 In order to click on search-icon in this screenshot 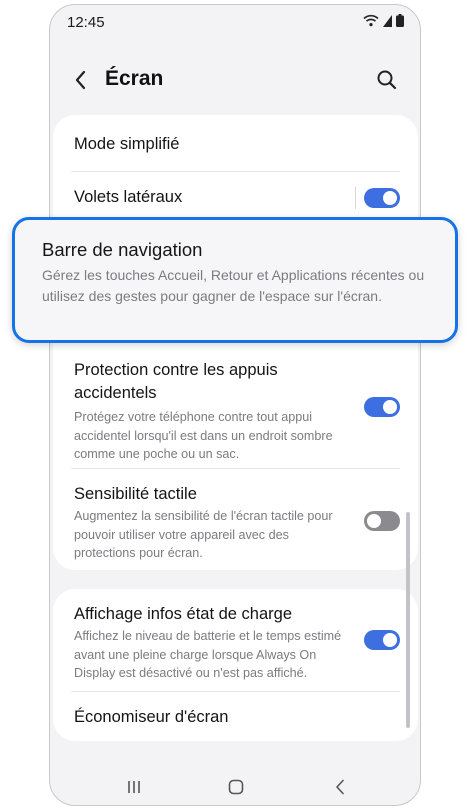, I will do `click(387, 80)`.